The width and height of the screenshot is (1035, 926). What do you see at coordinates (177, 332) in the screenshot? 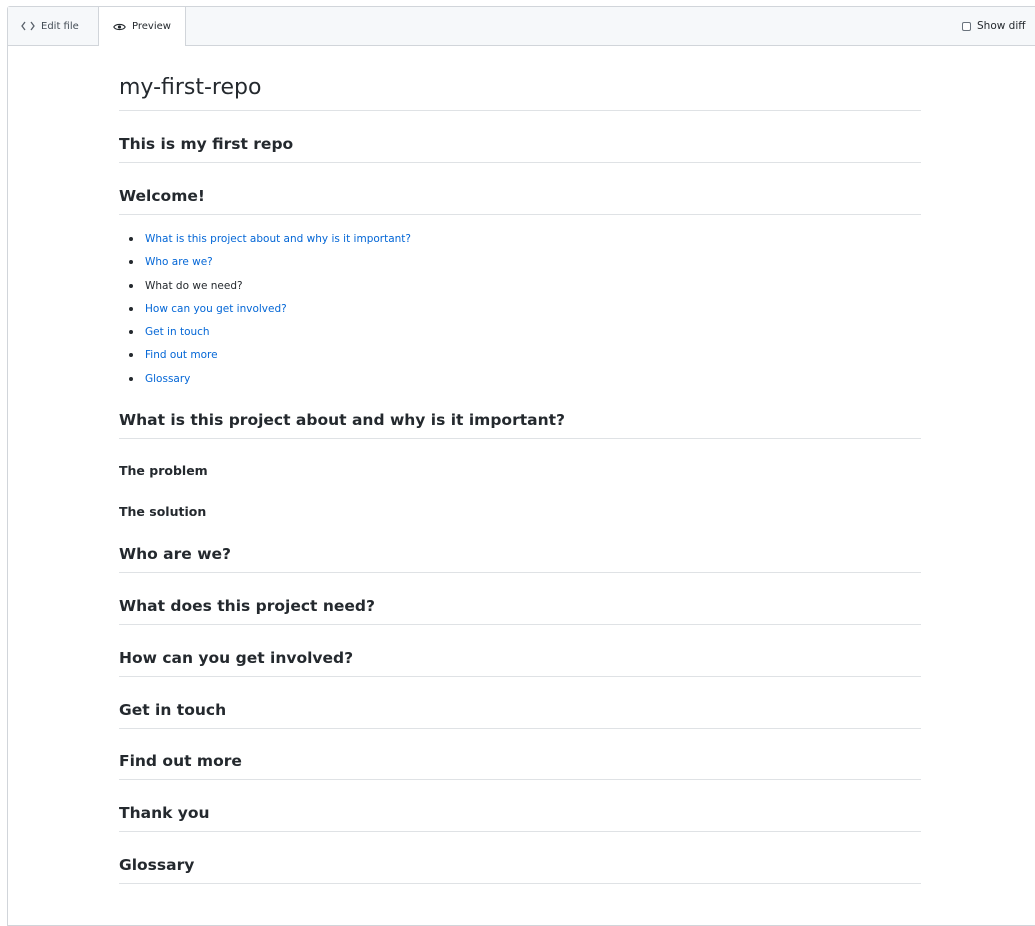
I see `toc-link-touch: Get in touch` at bounding box center [177, 332].